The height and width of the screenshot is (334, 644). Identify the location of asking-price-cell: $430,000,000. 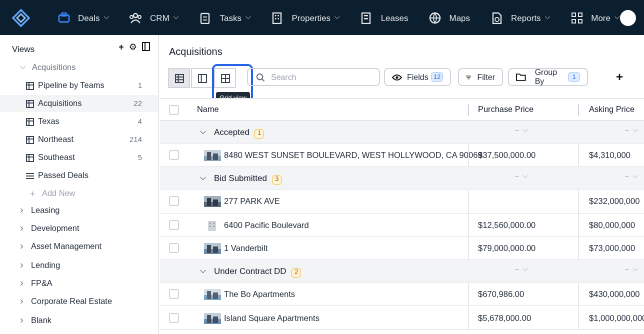
(614, 294).